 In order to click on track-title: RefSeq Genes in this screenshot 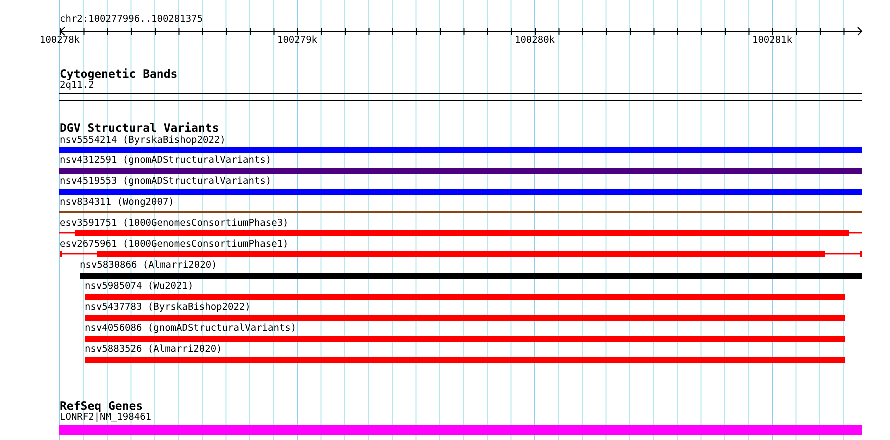, I will do `click(102, 406)`.